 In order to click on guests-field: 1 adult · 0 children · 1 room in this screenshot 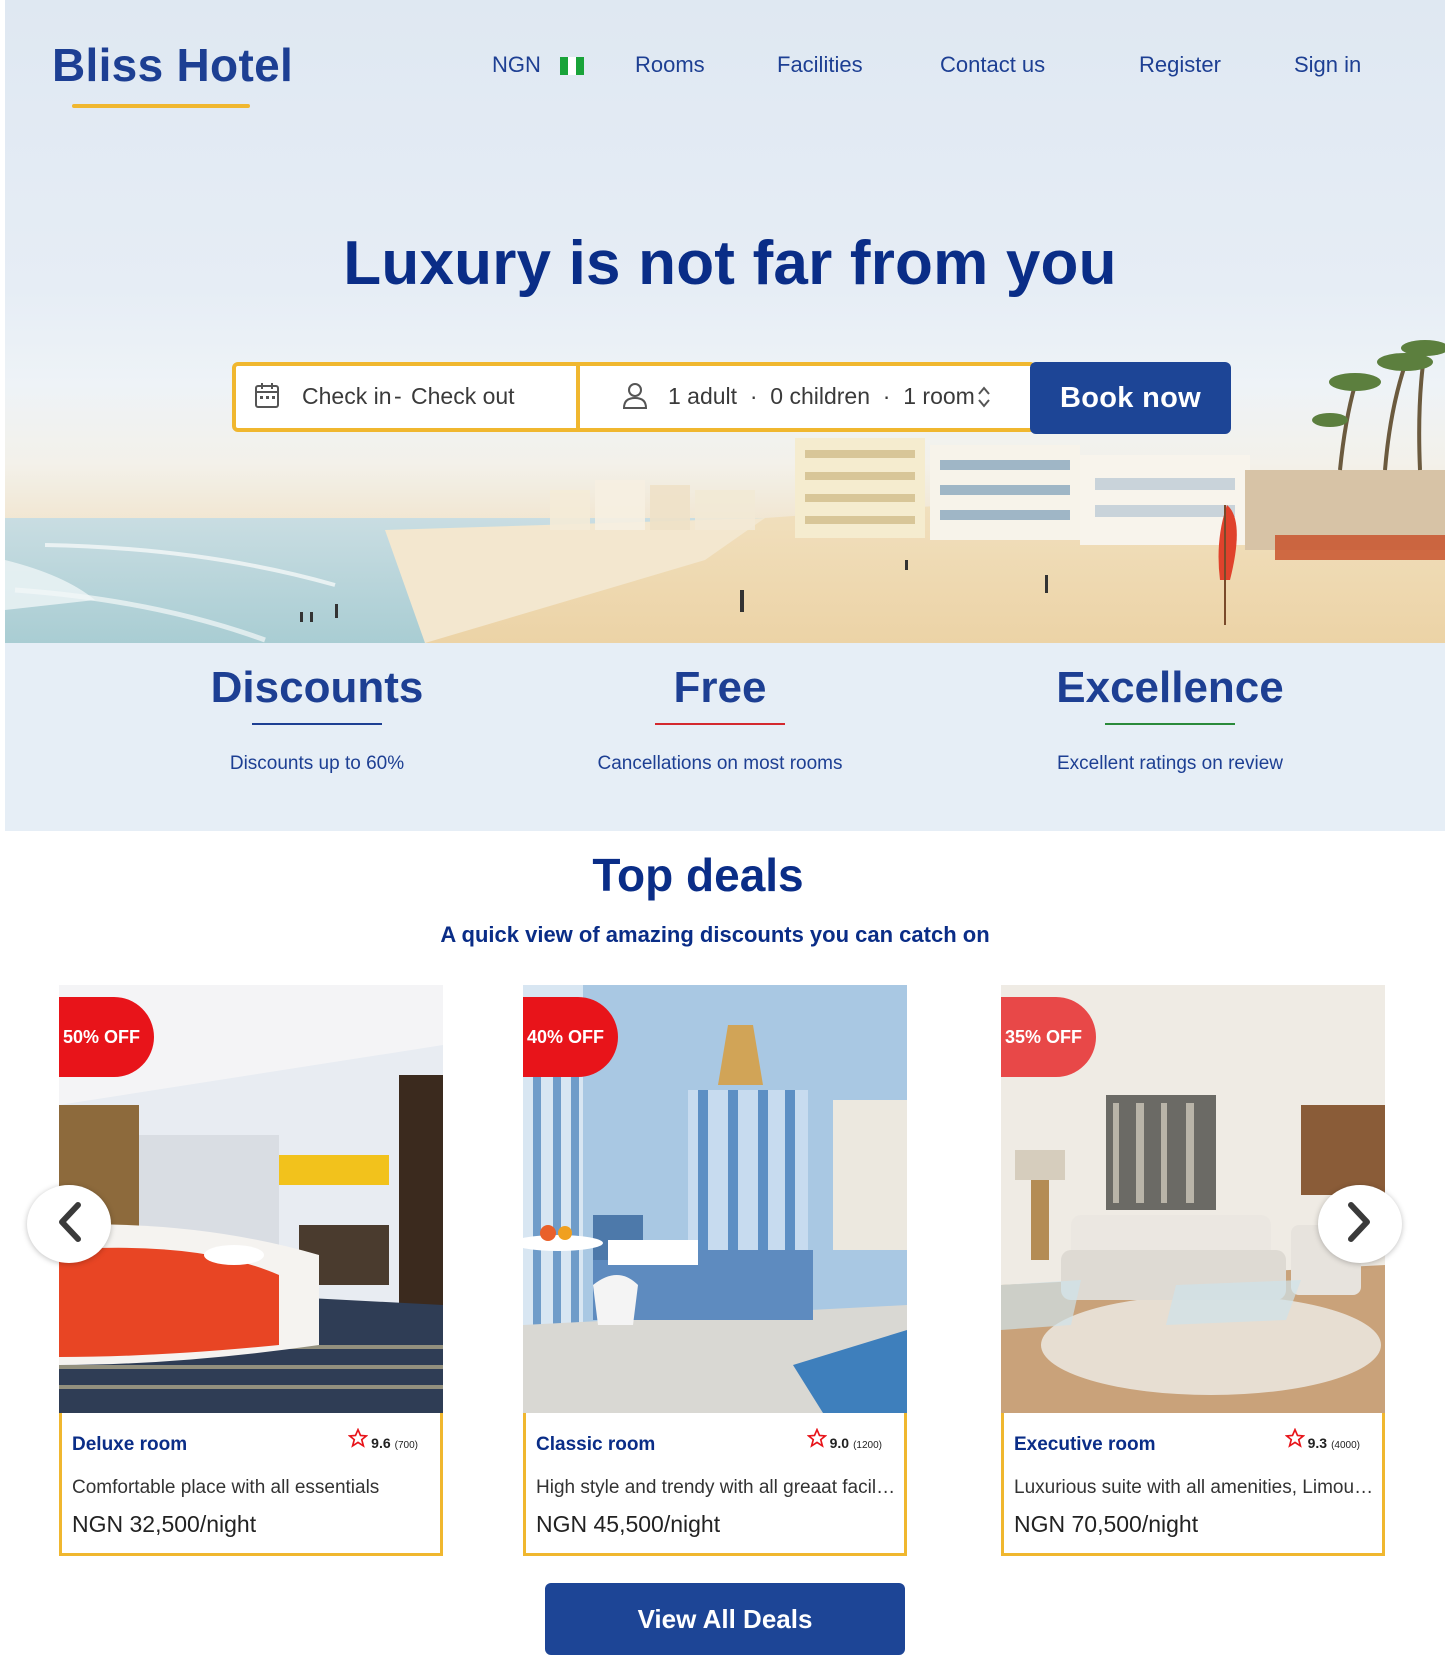, I will do `click(806, 397)`.